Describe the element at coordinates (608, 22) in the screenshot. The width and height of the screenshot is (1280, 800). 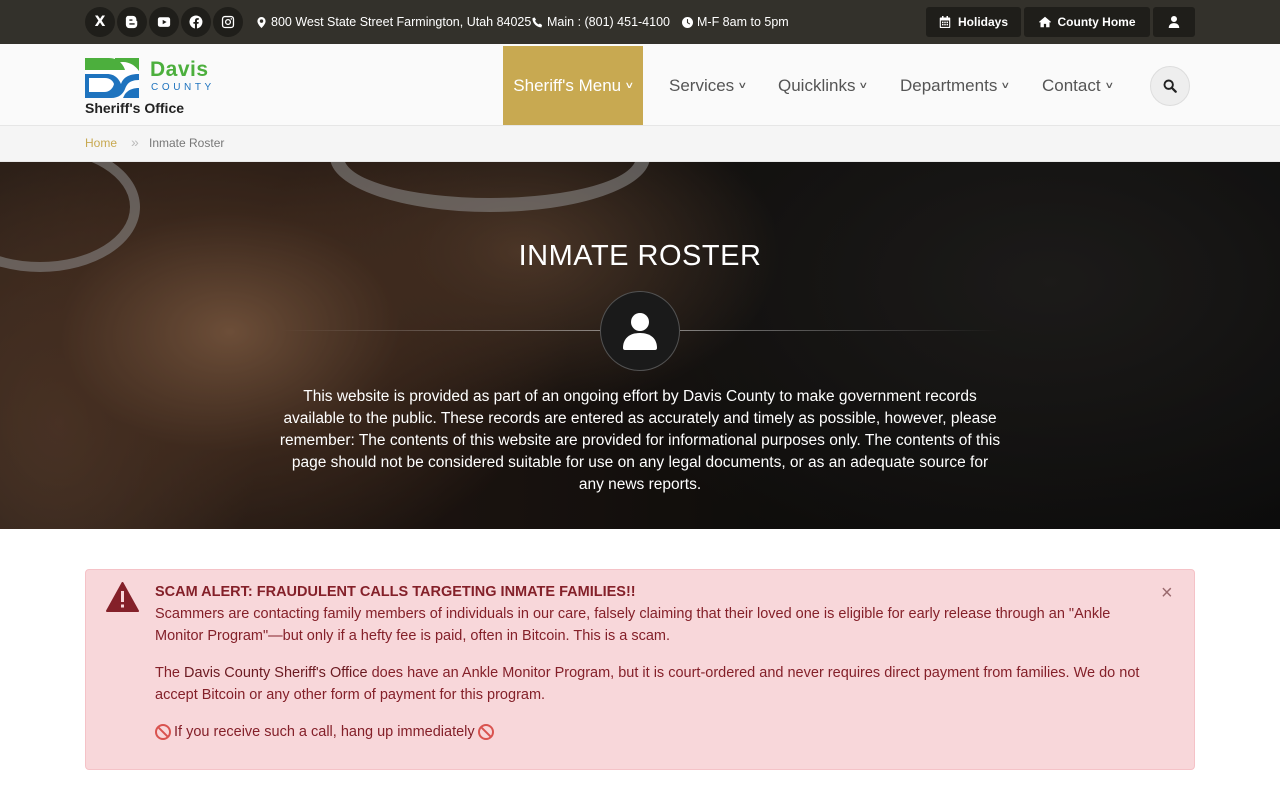
I see `phone-text: Main : (801) 451-4100` at that location.